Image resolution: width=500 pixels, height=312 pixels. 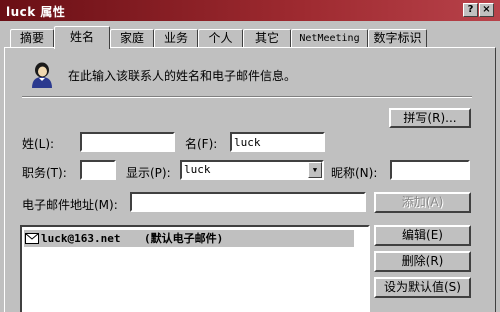 What do you see at coordinates (176, 38) in the screenshot?
I see `tab-business: 业务` at bounding box center [176, 38].